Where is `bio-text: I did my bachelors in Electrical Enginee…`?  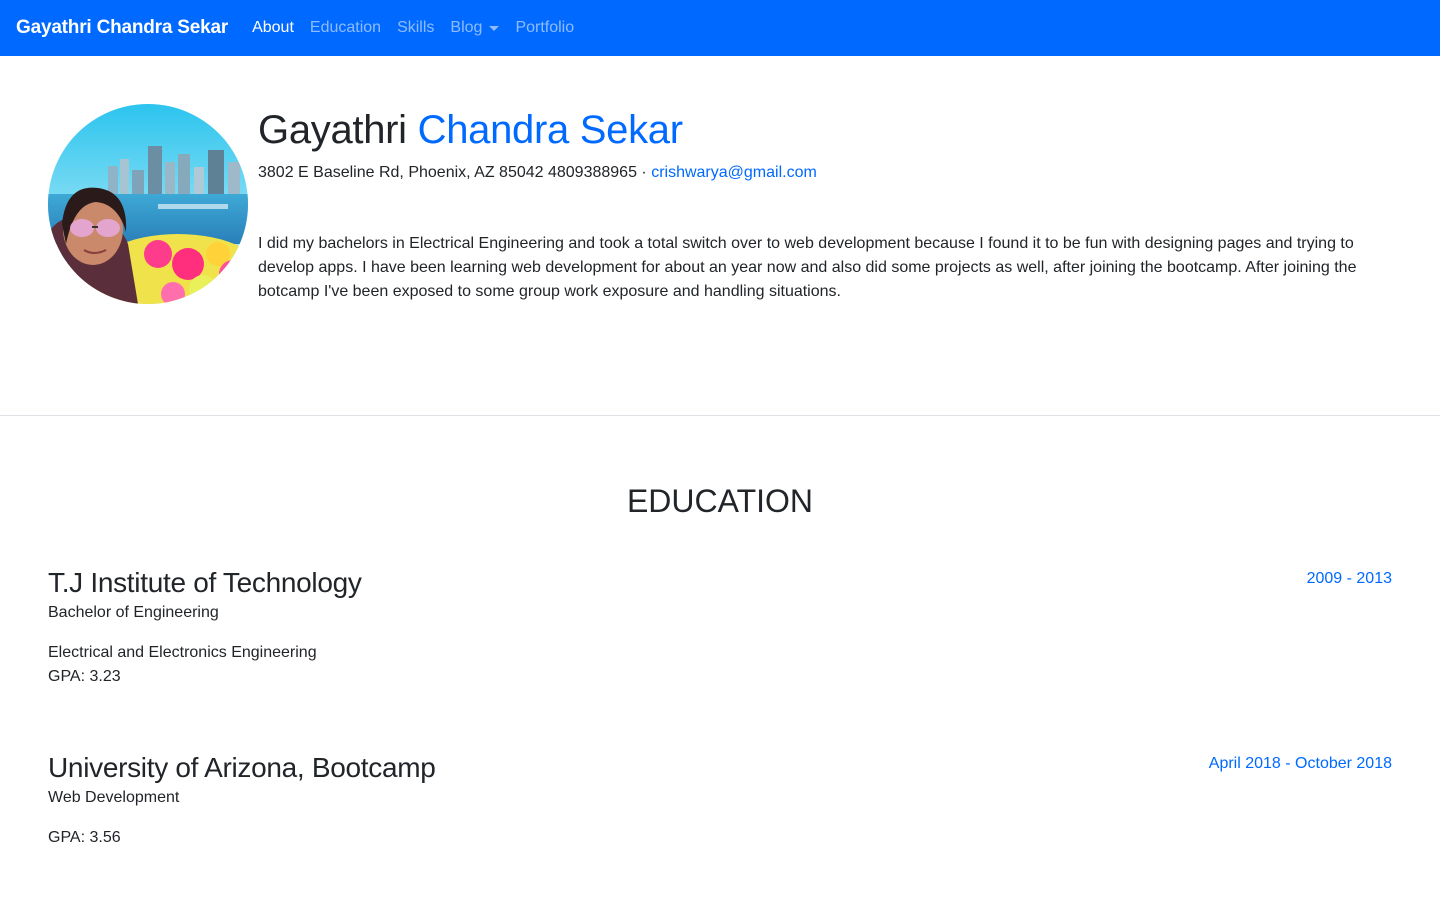 bio-text: I did my bachelors in Electrical Enginee… is located at coordinates (807, 267).